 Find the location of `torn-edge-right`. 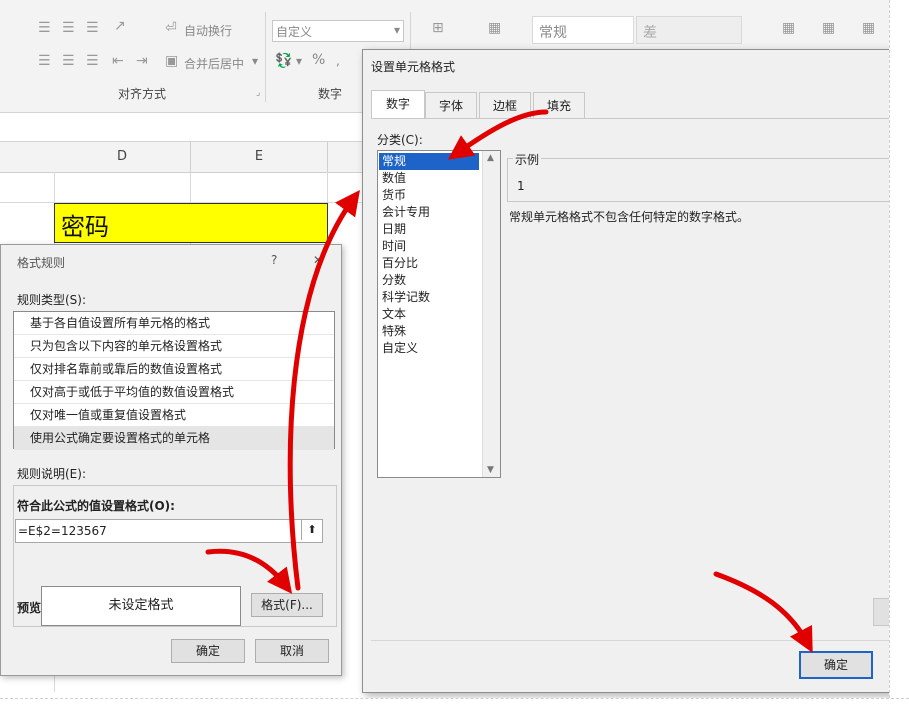

torn-edge-right is located at coordinates (899, 359).